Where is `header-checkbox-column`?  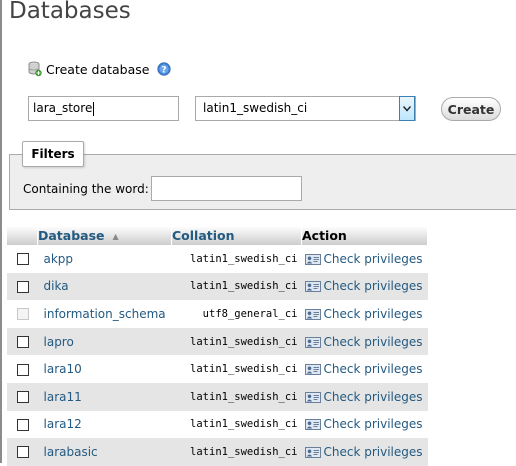 header-checkbox-column is located at coordinates (22, 235).